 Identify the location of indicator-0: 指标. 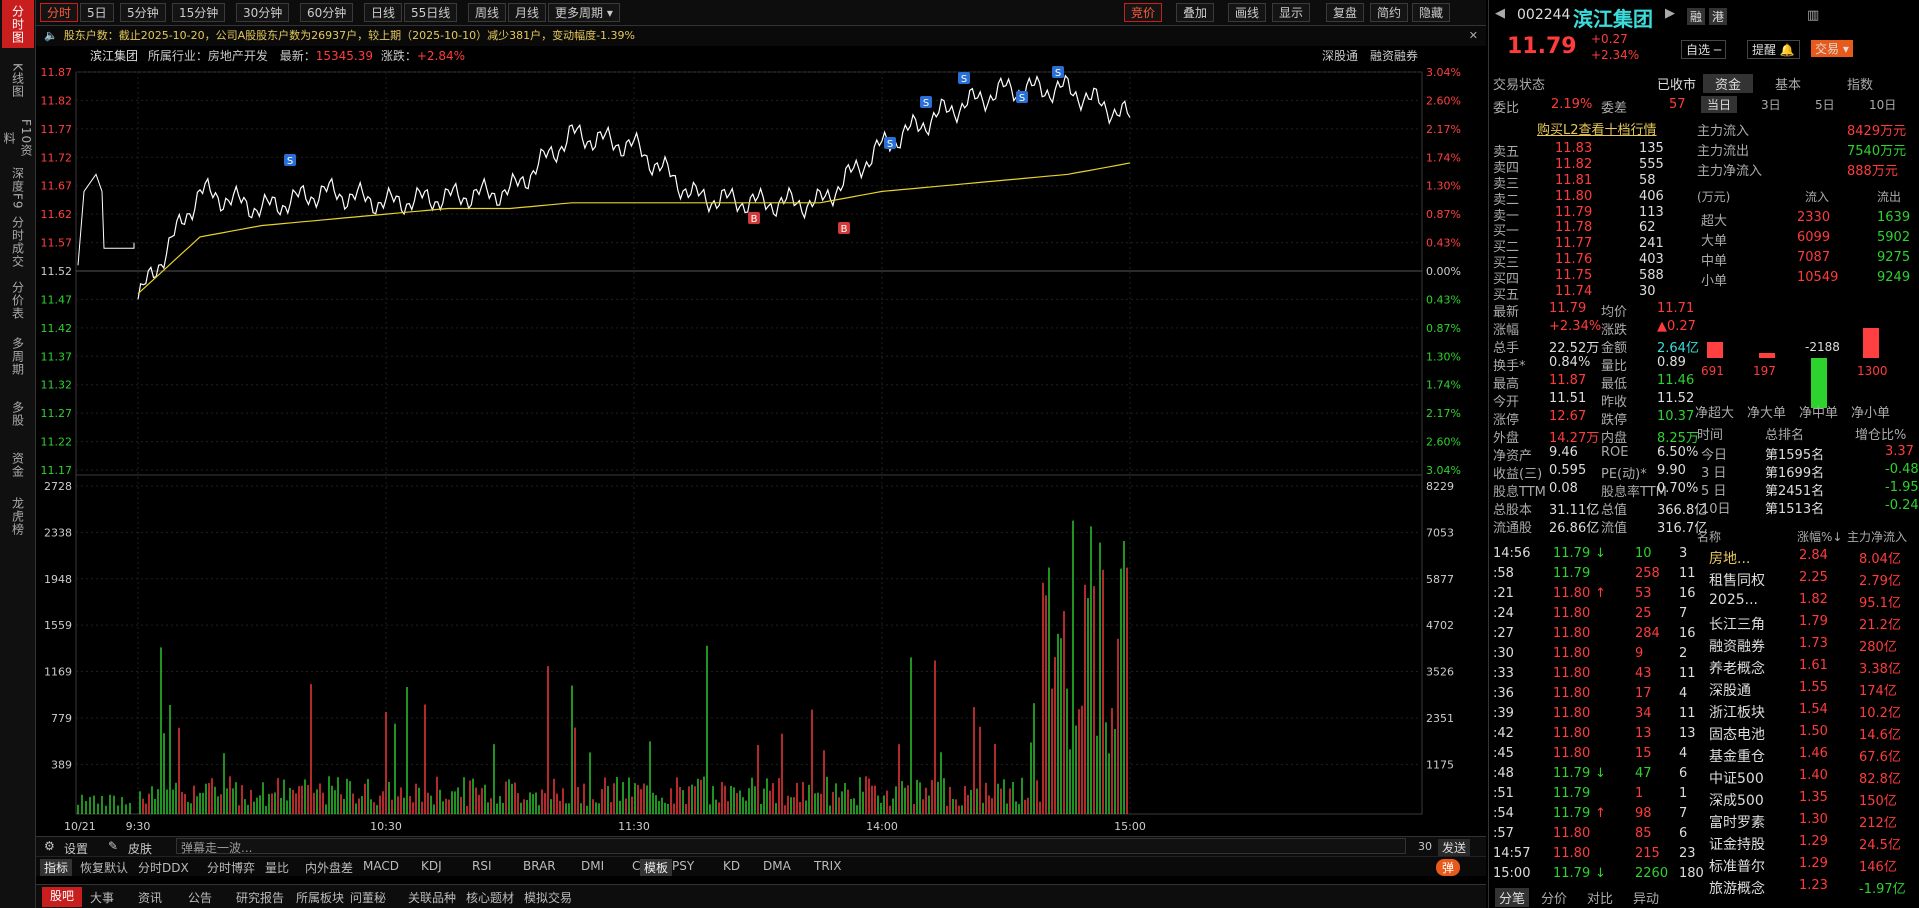
(56, 867).